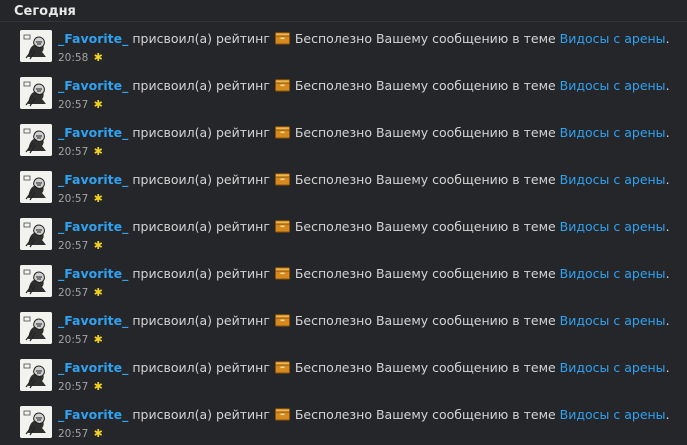 Image resolution: width=687 pixels, height=445 pixels. What do you see at coordinates (45, 11) in the screenshot?
I see `section-title: Сегодня` at bounding box center [45, 11].